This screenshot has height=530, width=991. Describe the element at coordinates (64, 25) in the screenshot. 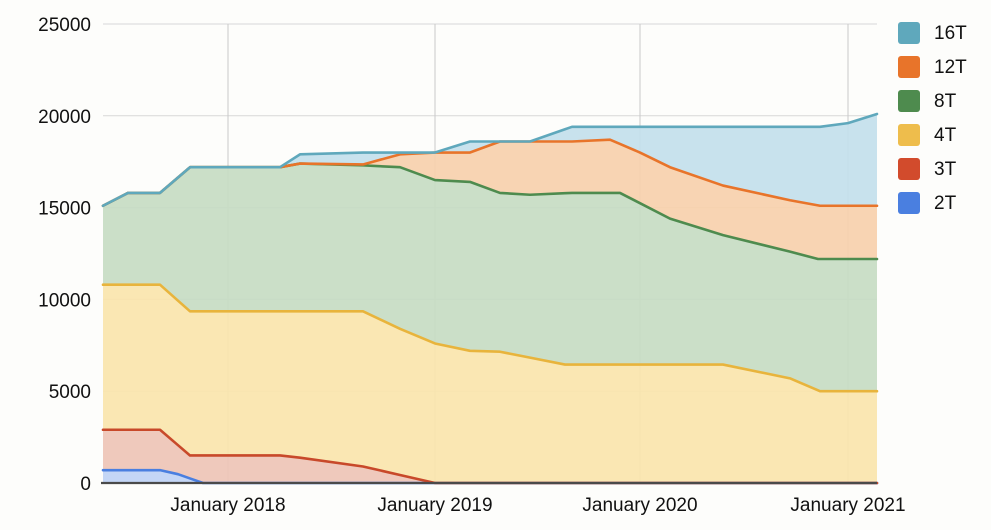

I see `y-tick-label: 25000` at that location.